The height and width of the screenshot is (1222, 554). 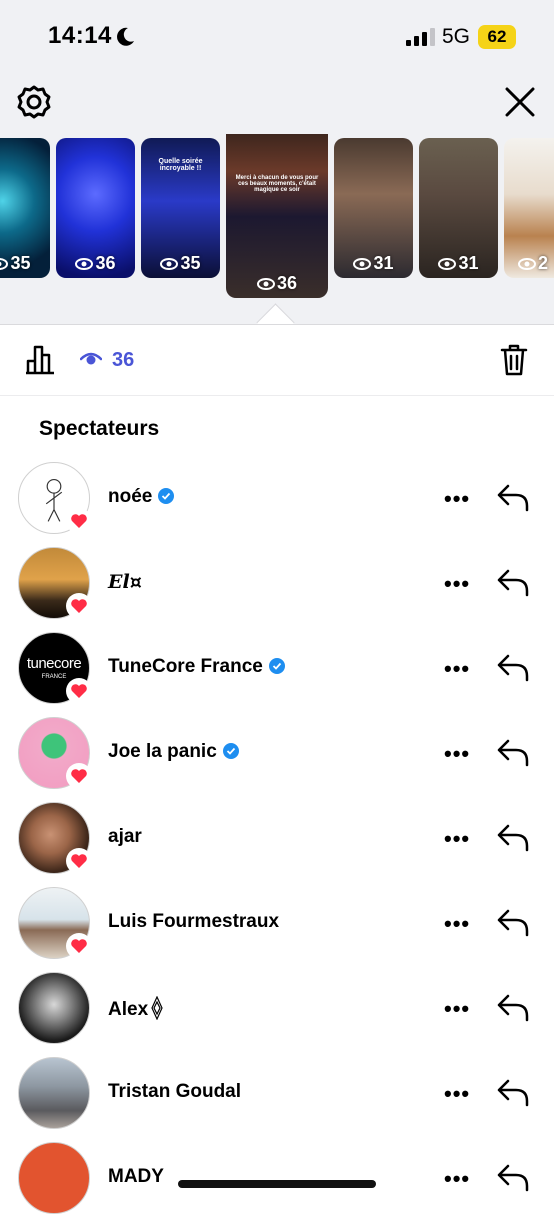 What do you see at coordinates (107, 360) in the screenshot?
I see `viewers-tab: 36` at bounding box center [107, 360].